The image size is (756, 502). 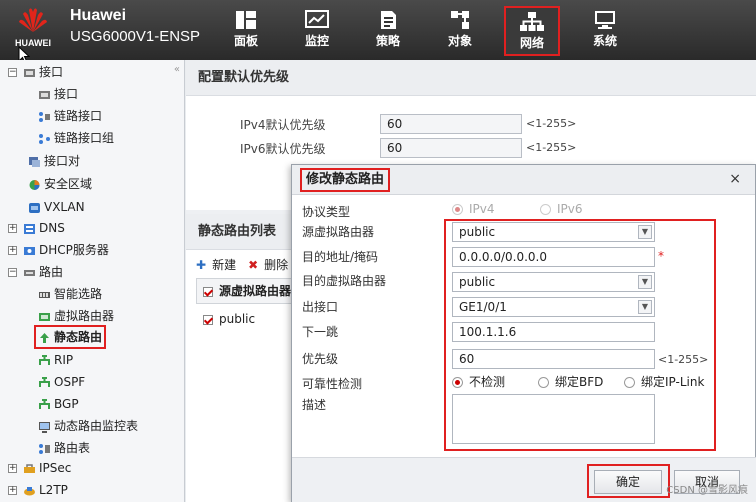 What do you see at coordinates (56, 207) in the screenshot?
I see `sidebar-item-vxlan: VXLAN` at bounding box center [56, 207].